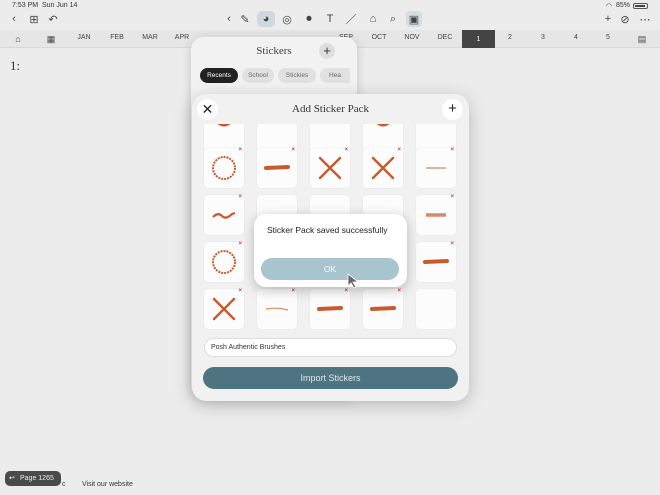 The image size is (660, 495). What do you see at coordinates (14, 19) in the screenshot?
I see `back-icon: ‹` at bounding box center [14, 19].